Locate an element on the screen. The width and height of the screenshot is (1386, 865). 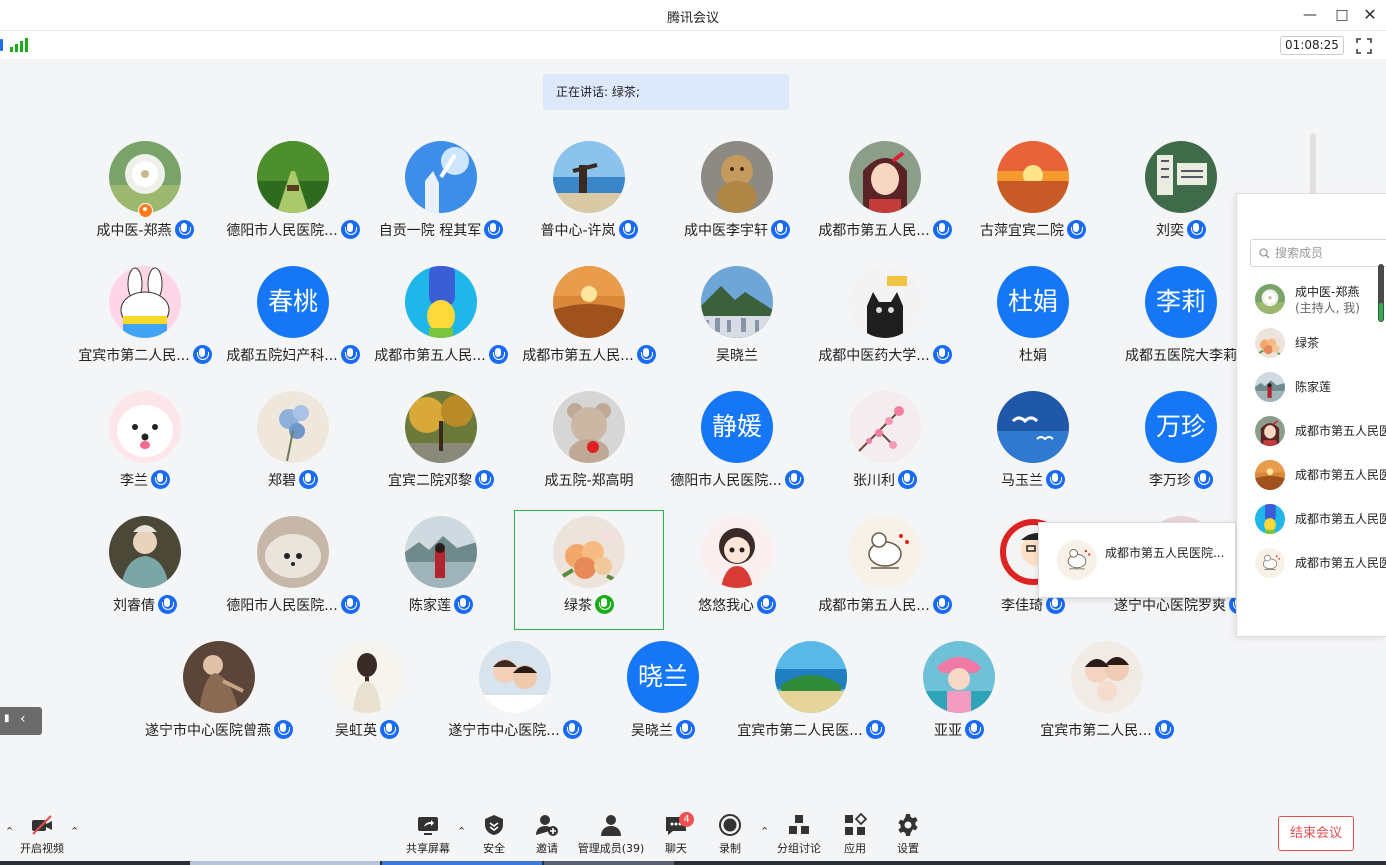
member-tile: 成中医李宇轩 is located at coordinates (737, 201).